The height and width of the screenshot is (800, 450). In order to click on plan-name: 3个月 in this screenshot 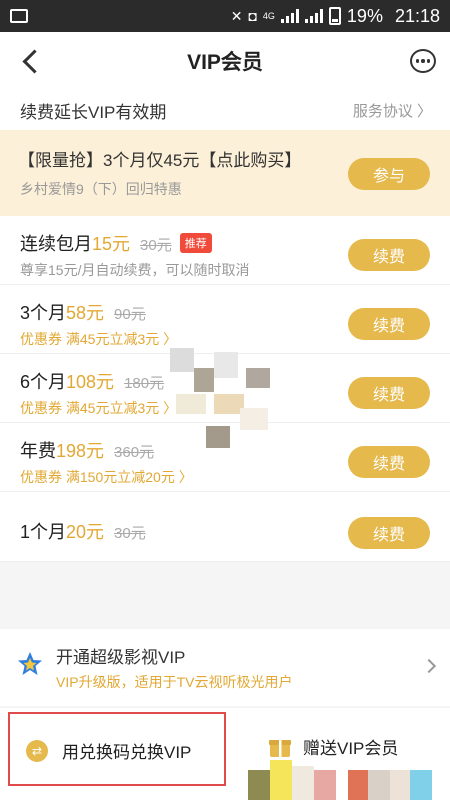, I will do `click(43, 313)`.